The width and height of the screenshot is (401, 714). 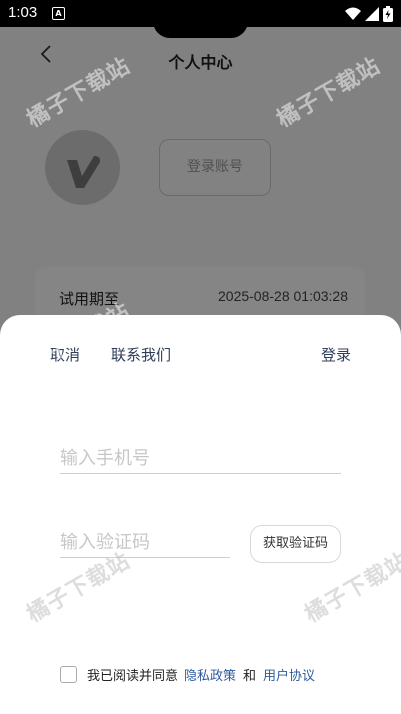 I want to click on verification-code-input, so click(x=145, y=542).